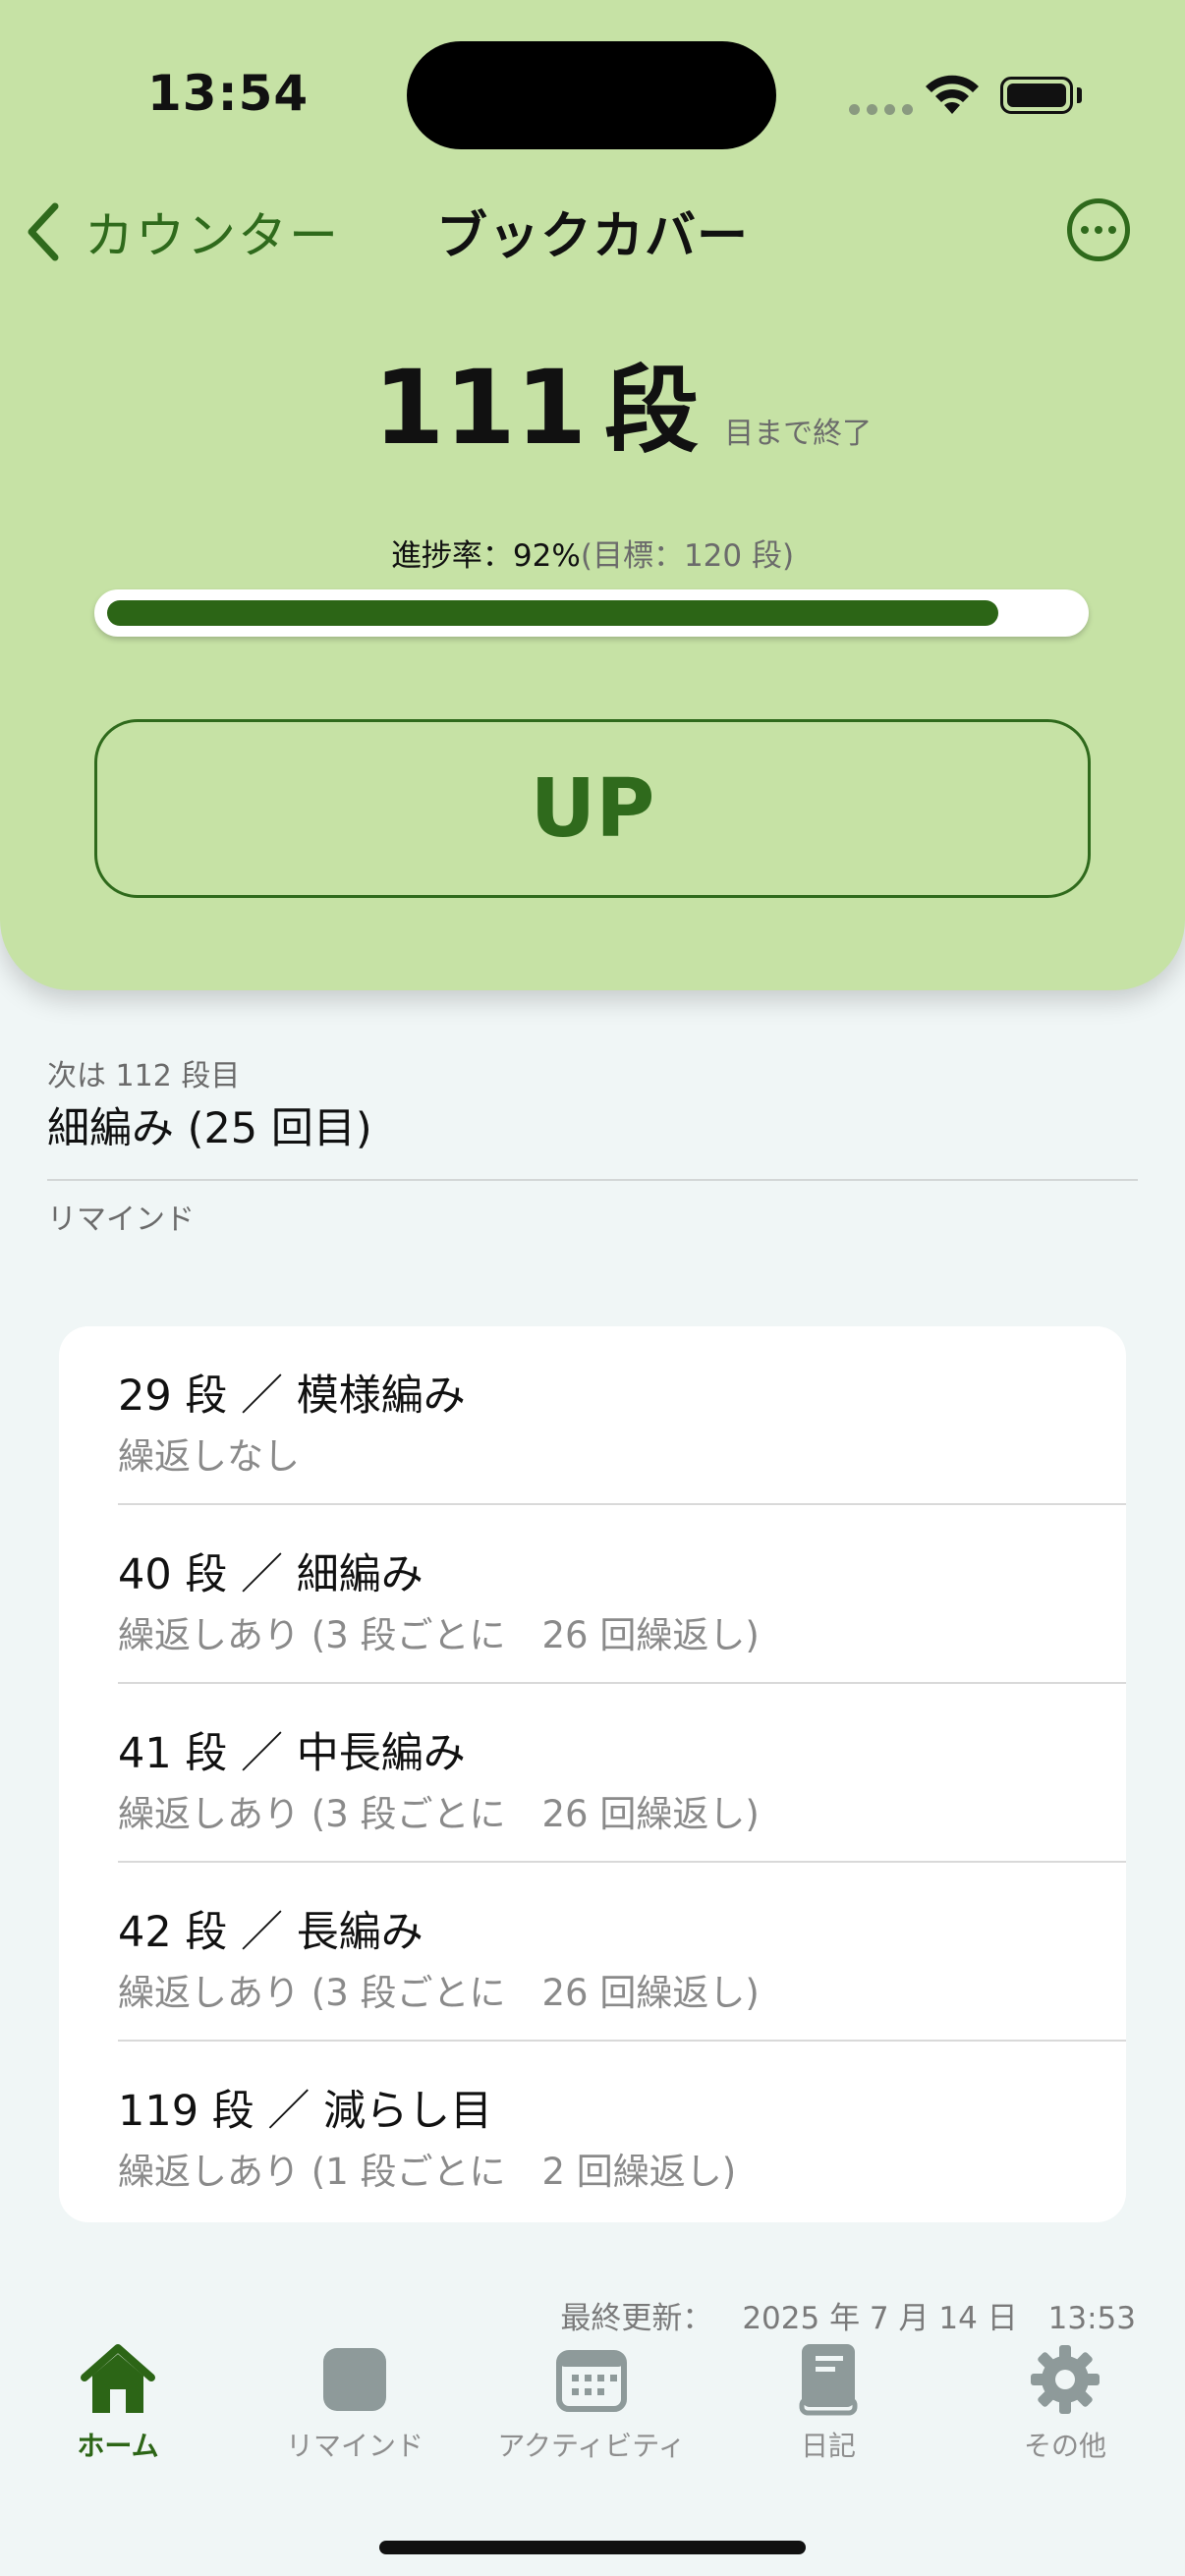 The image size is (1185, 2576). I want to click on remind-item-title: 29 段 ／ 模様編み, so click(292, 1396).